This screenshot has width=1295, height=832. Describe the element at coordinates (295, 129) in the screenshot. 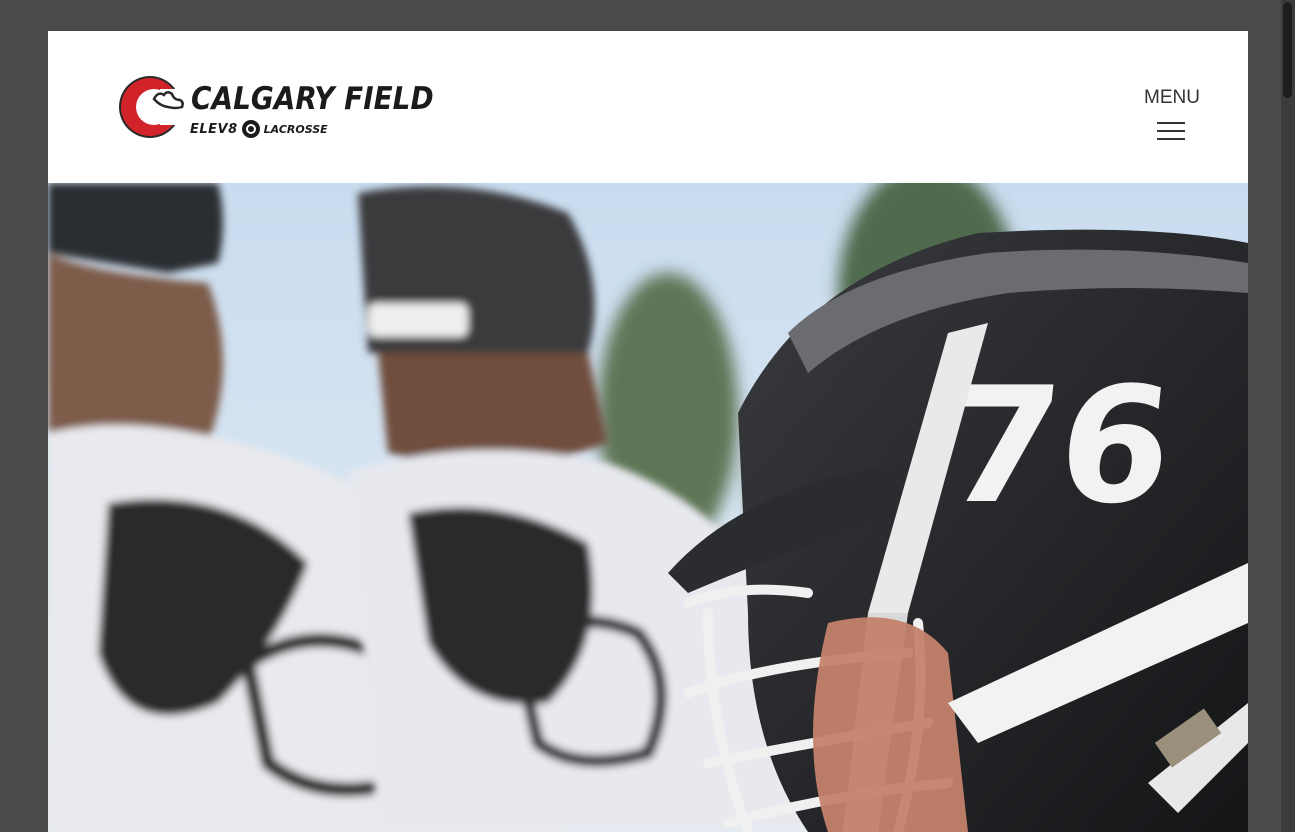

I see `logo-sub-right: LACROSSE` at that location.